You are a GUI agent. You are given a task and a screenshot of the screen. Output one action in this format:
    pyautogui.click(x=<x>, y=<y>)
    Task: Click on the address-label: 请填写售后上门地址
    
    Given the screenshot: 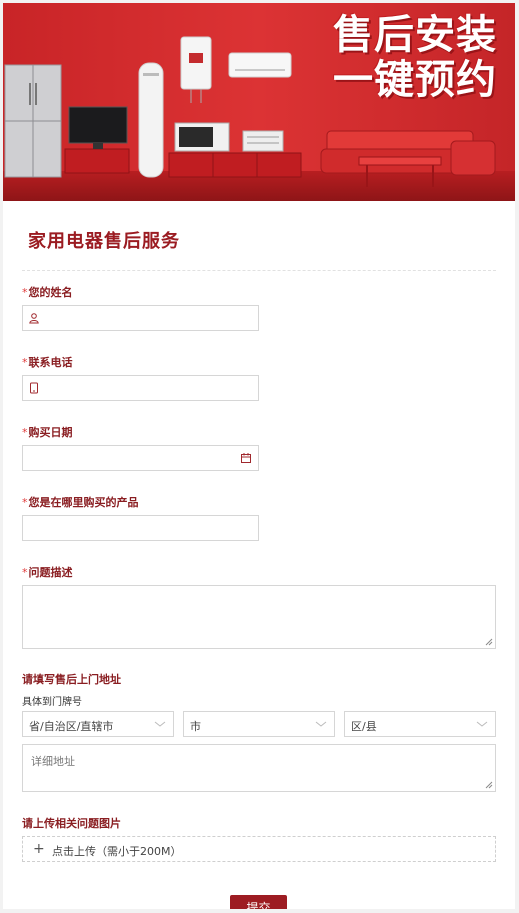 What is the action you would take?
    pyautogui.click(x=71, y=679)
    